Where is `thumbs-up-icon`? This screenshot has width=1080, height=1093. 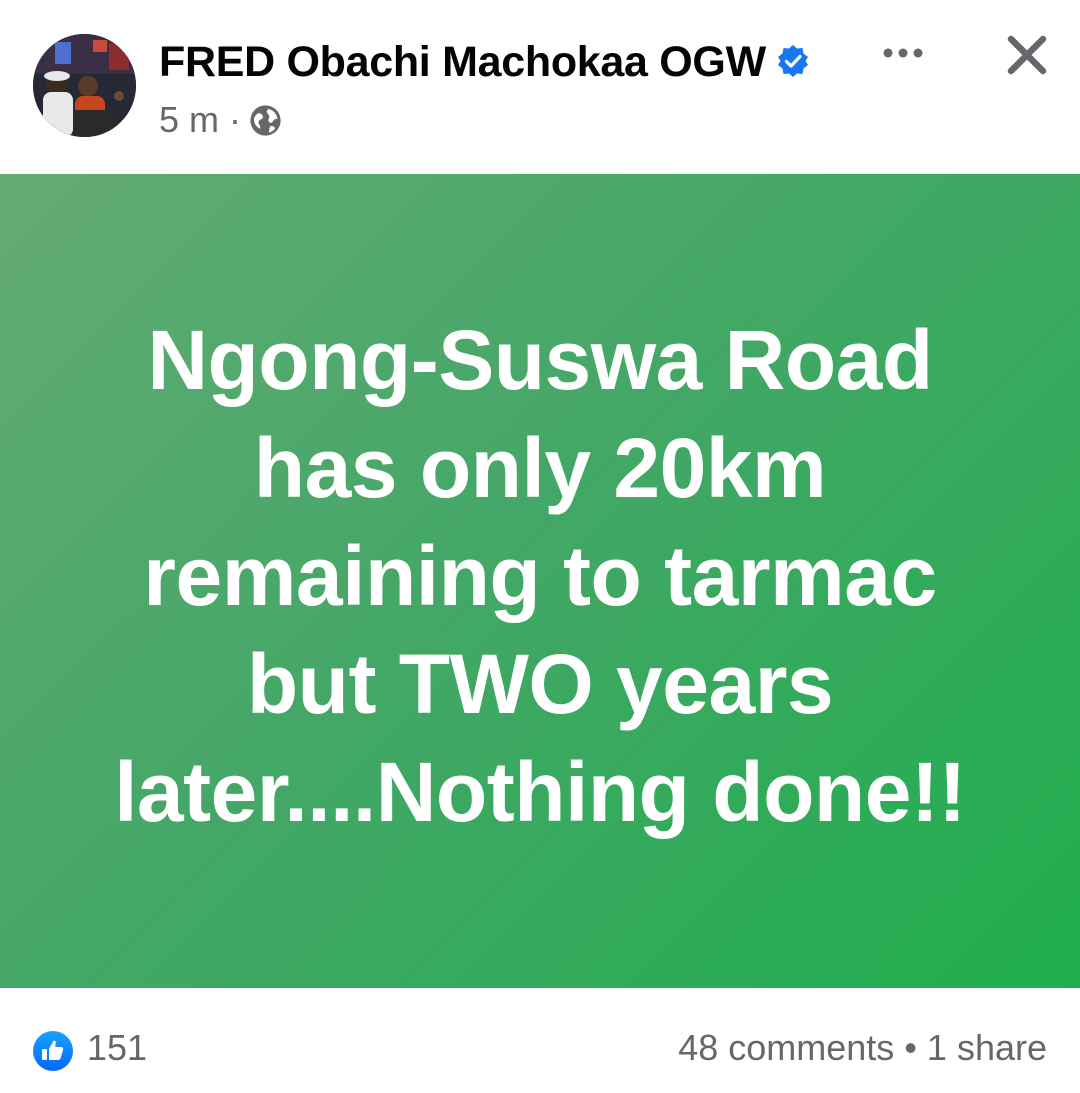 thumbs-up-icon is located at coordinates (53, 1051).